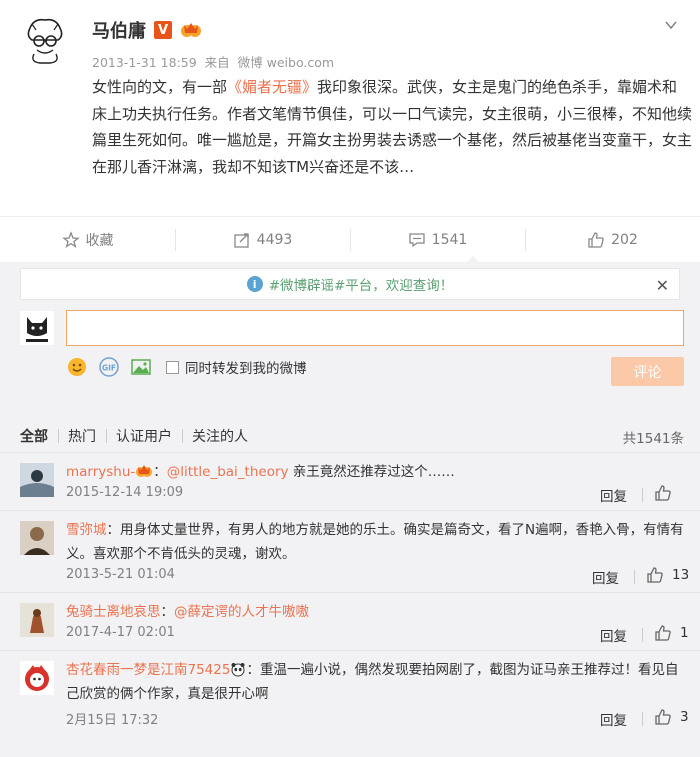  I want to click on comment-like-count: 3, so click(684, 717).